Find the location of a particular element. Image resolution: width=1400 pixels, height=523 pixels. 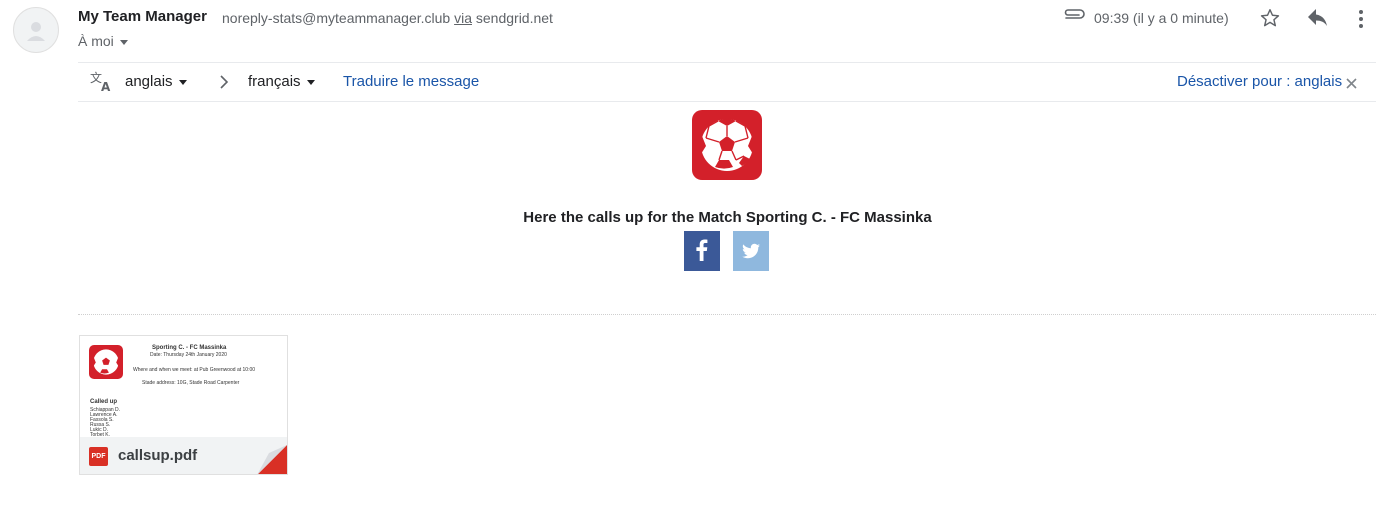

recipient-dropdown: À moi is located at coordinates (103, 41).